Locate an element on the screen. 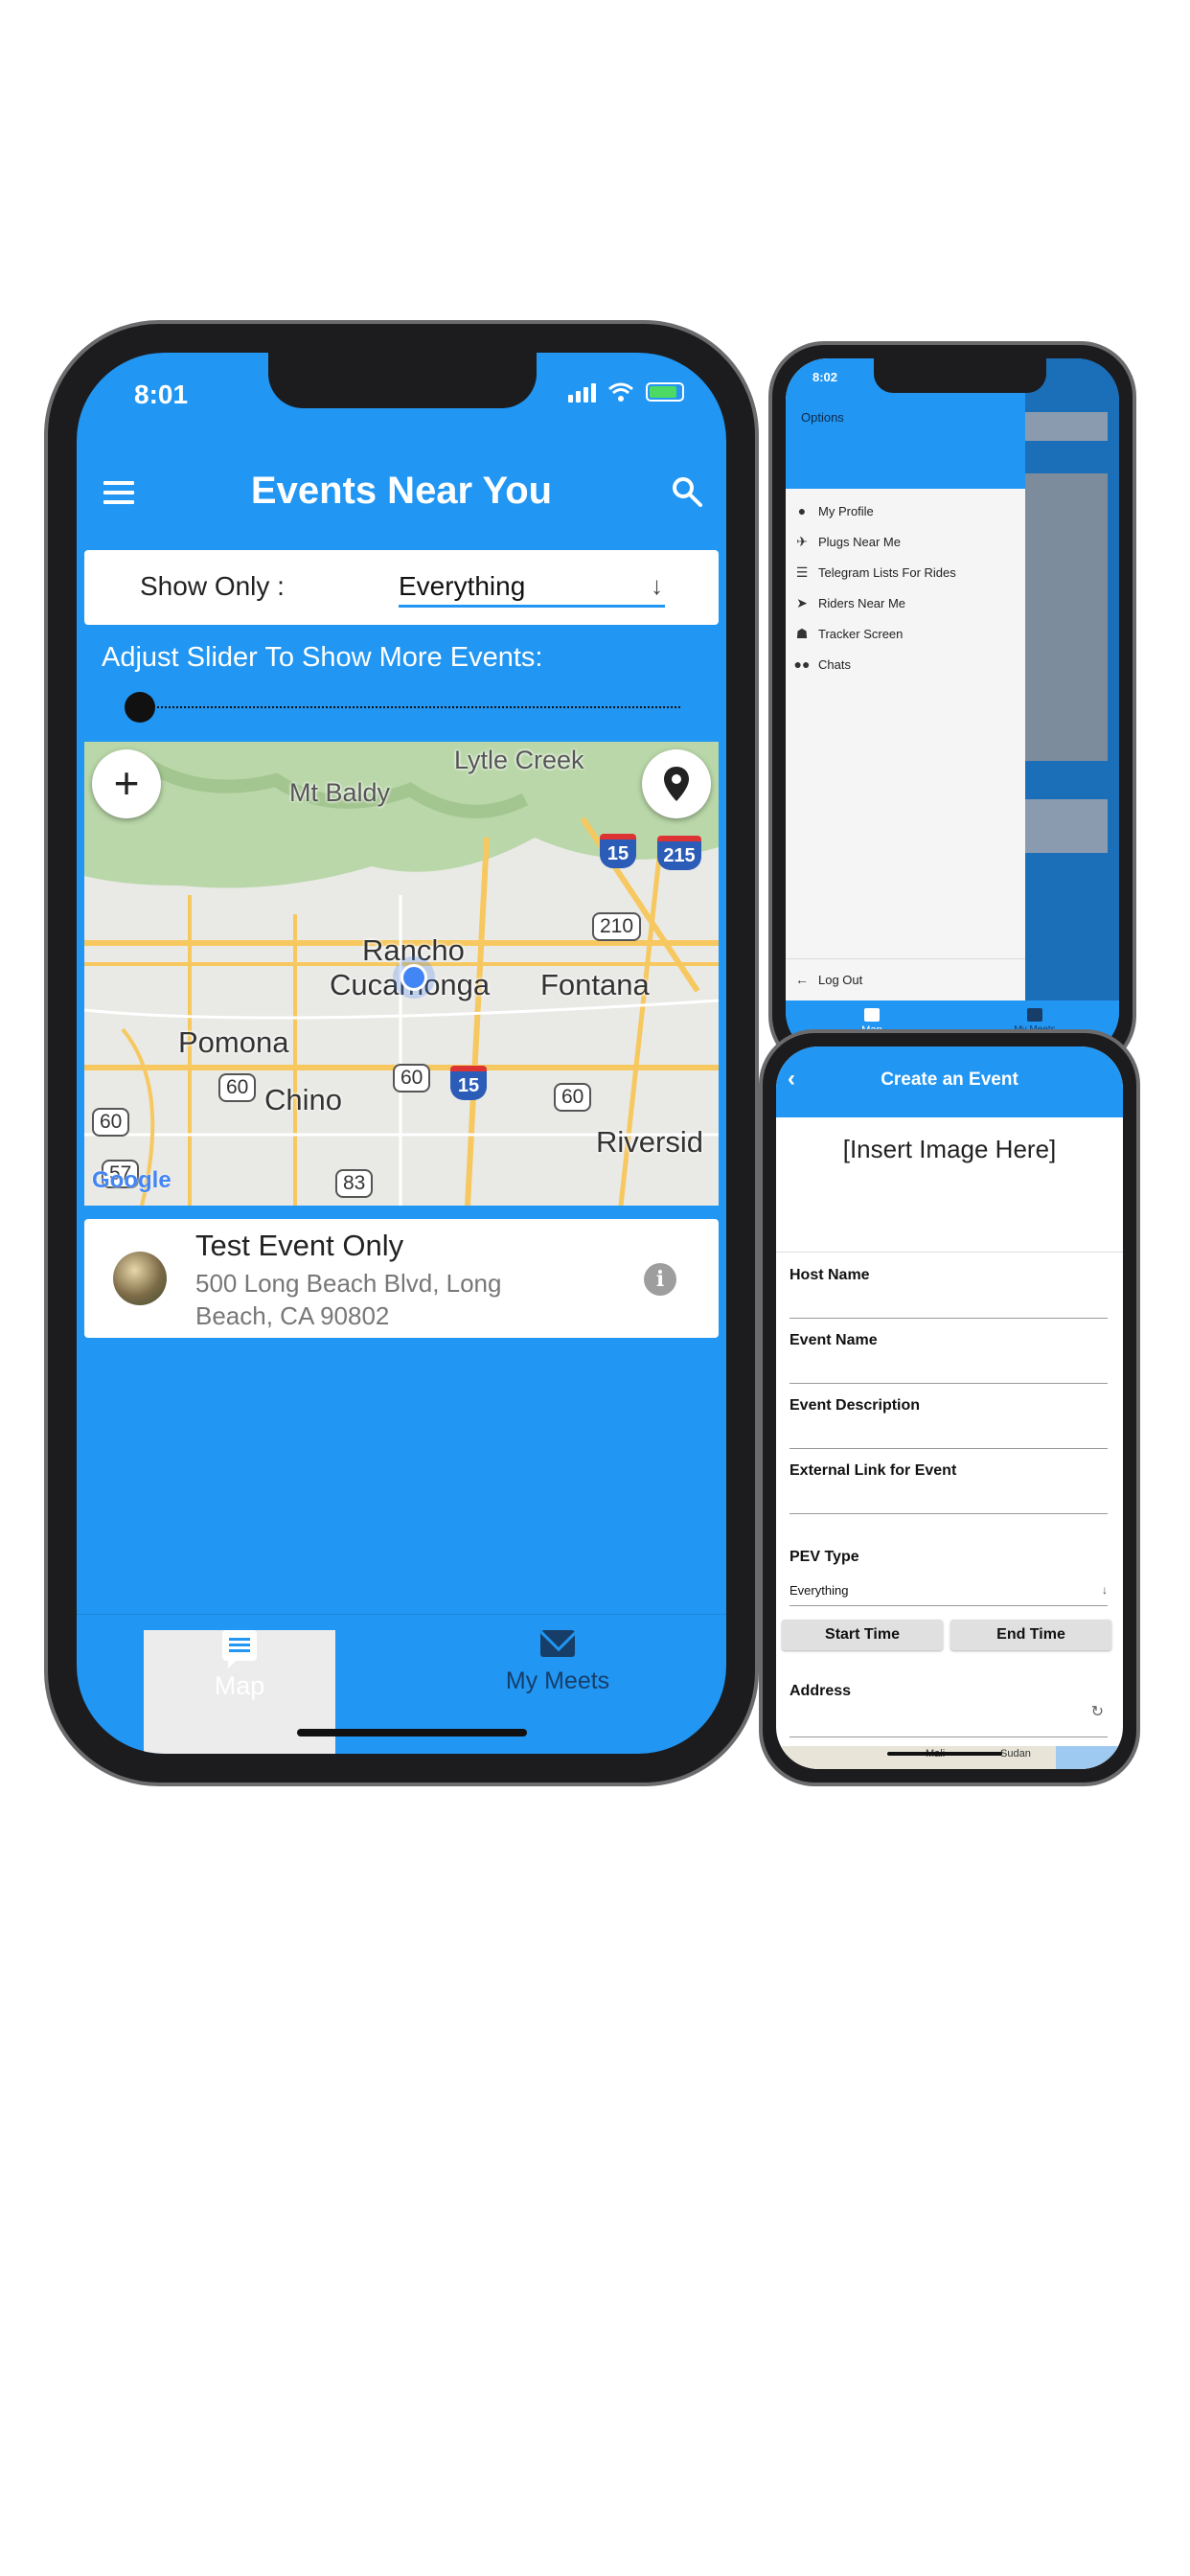 The height and width of the screenshot is (2576, 1190). drawer-item-telegram-lists: ☰ Telegram Lists For Rides is located at coordinates (874, 572).